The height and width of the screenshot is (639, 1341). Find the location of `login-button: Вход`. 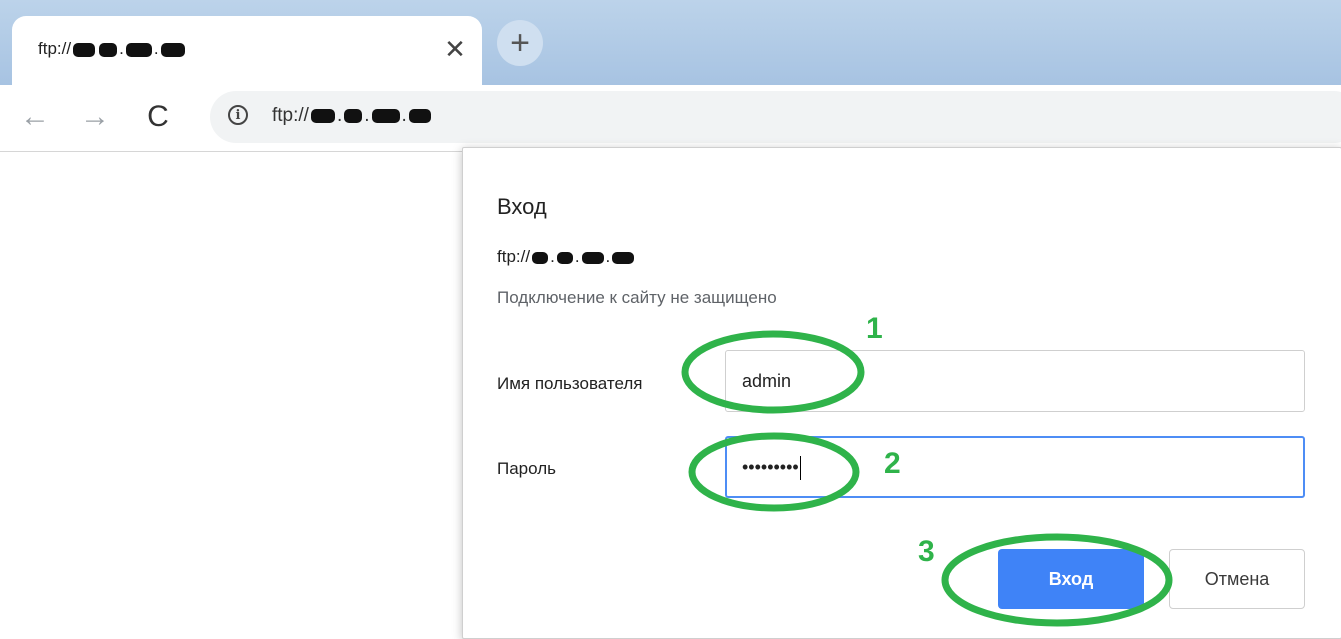

login-button: Вход is located at coordinates (1071, 579).